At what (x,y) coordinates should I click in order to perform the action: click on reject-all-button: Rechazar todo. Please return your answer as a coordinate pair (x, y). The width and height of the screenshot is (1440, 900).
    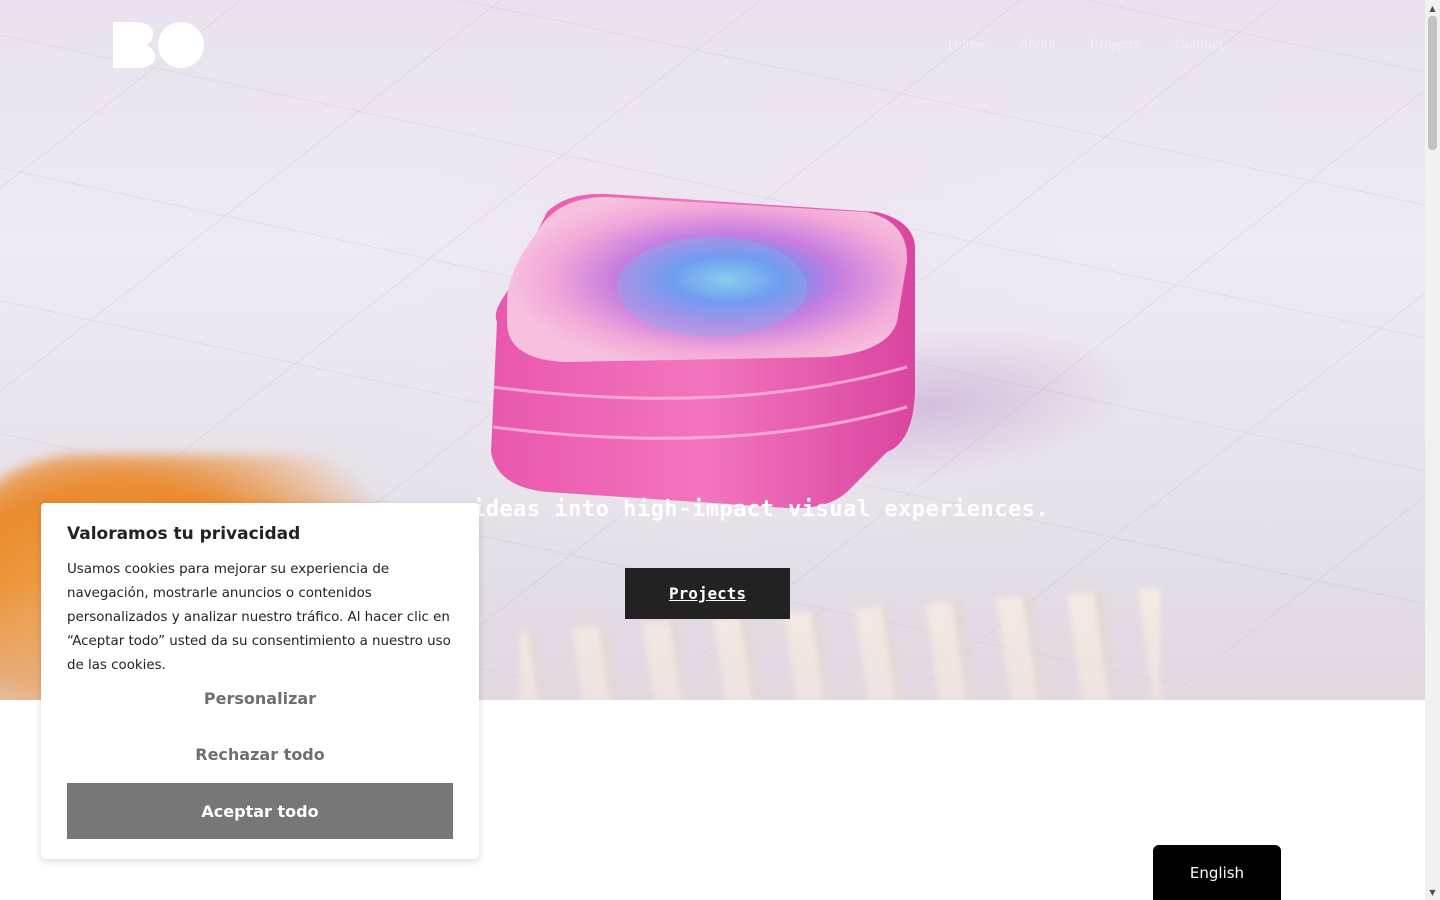
    Looking at the image, I should click on (260, 754).